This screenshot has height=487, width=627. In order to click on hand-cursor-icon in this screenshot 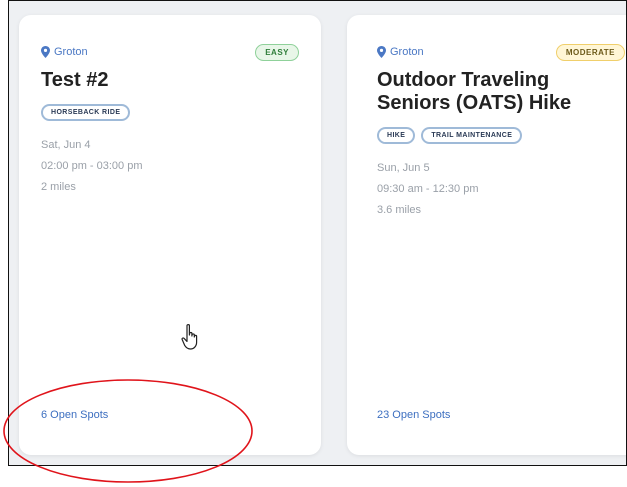, I will do `click(191, 337)`.